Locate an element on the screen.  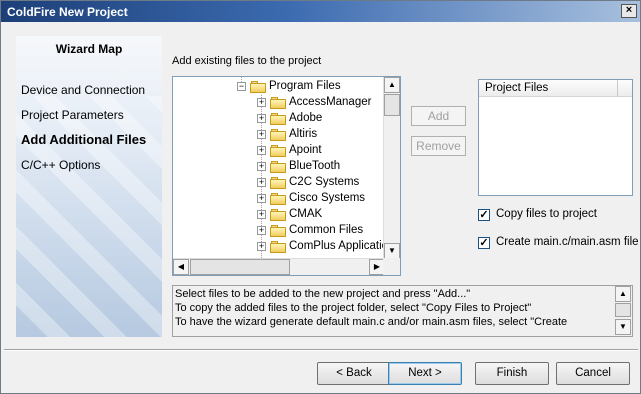
tree-item-label: Program Files is located at coordinates (305, 86).